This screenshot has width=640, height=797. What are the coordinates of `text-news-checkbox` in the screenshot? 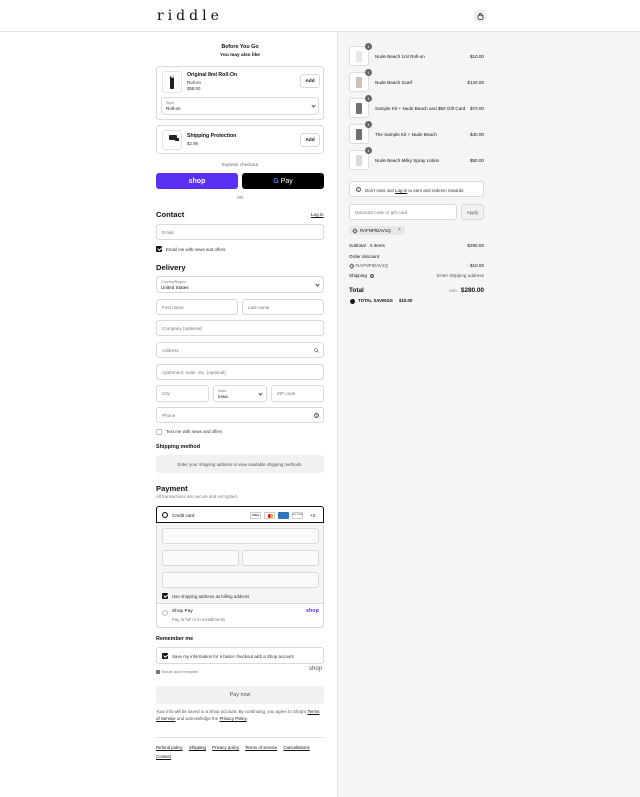 It's located at (159, 431).